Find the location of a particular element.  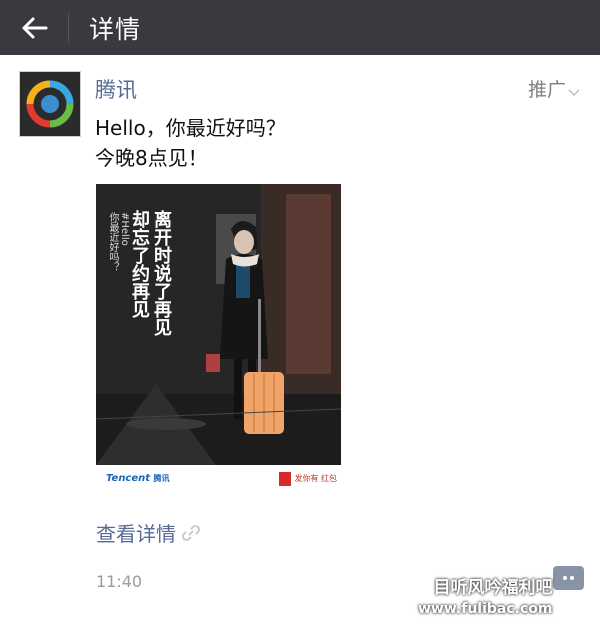

watermark: 目听风吟福利吧 www.fulibac.com is located at coordinates (485, 599).